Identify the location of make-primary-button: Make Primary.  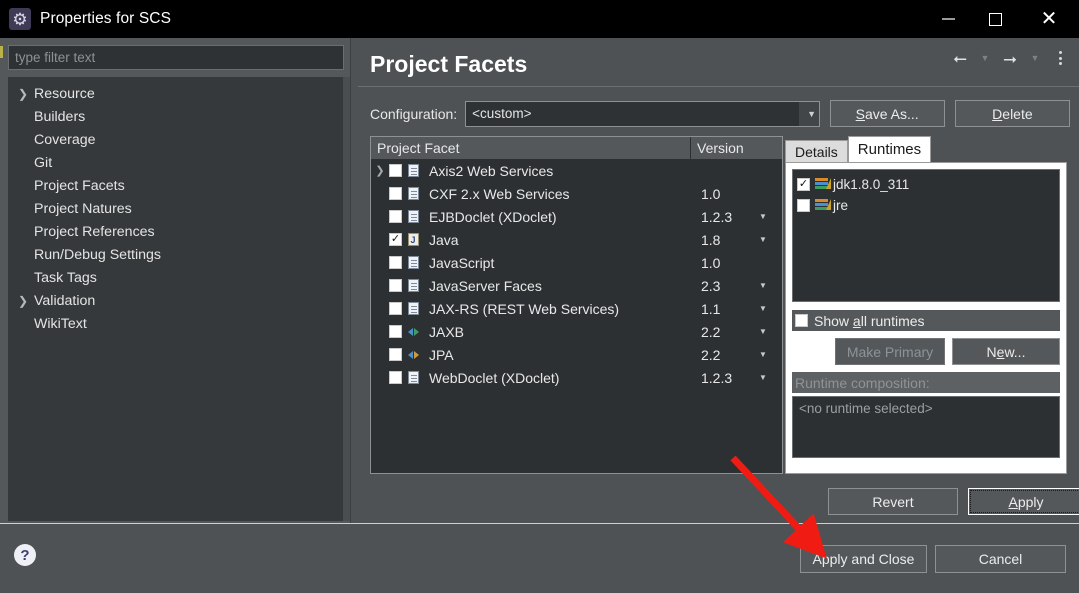
(890, 351).